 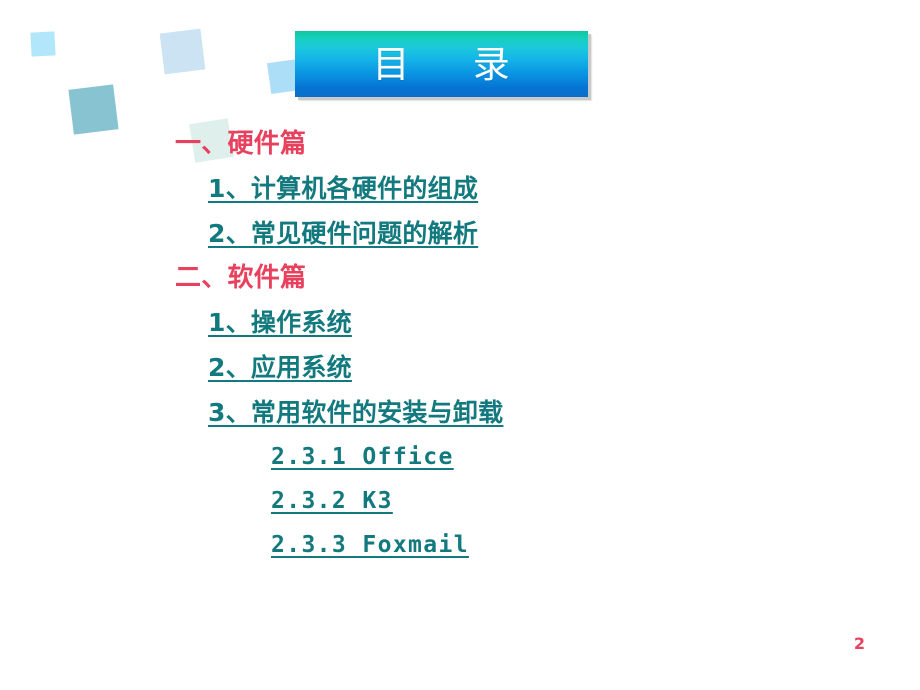 I want to click on toc-link-label: 1、计算机各硬件的组成, so click(x=343, y=188).